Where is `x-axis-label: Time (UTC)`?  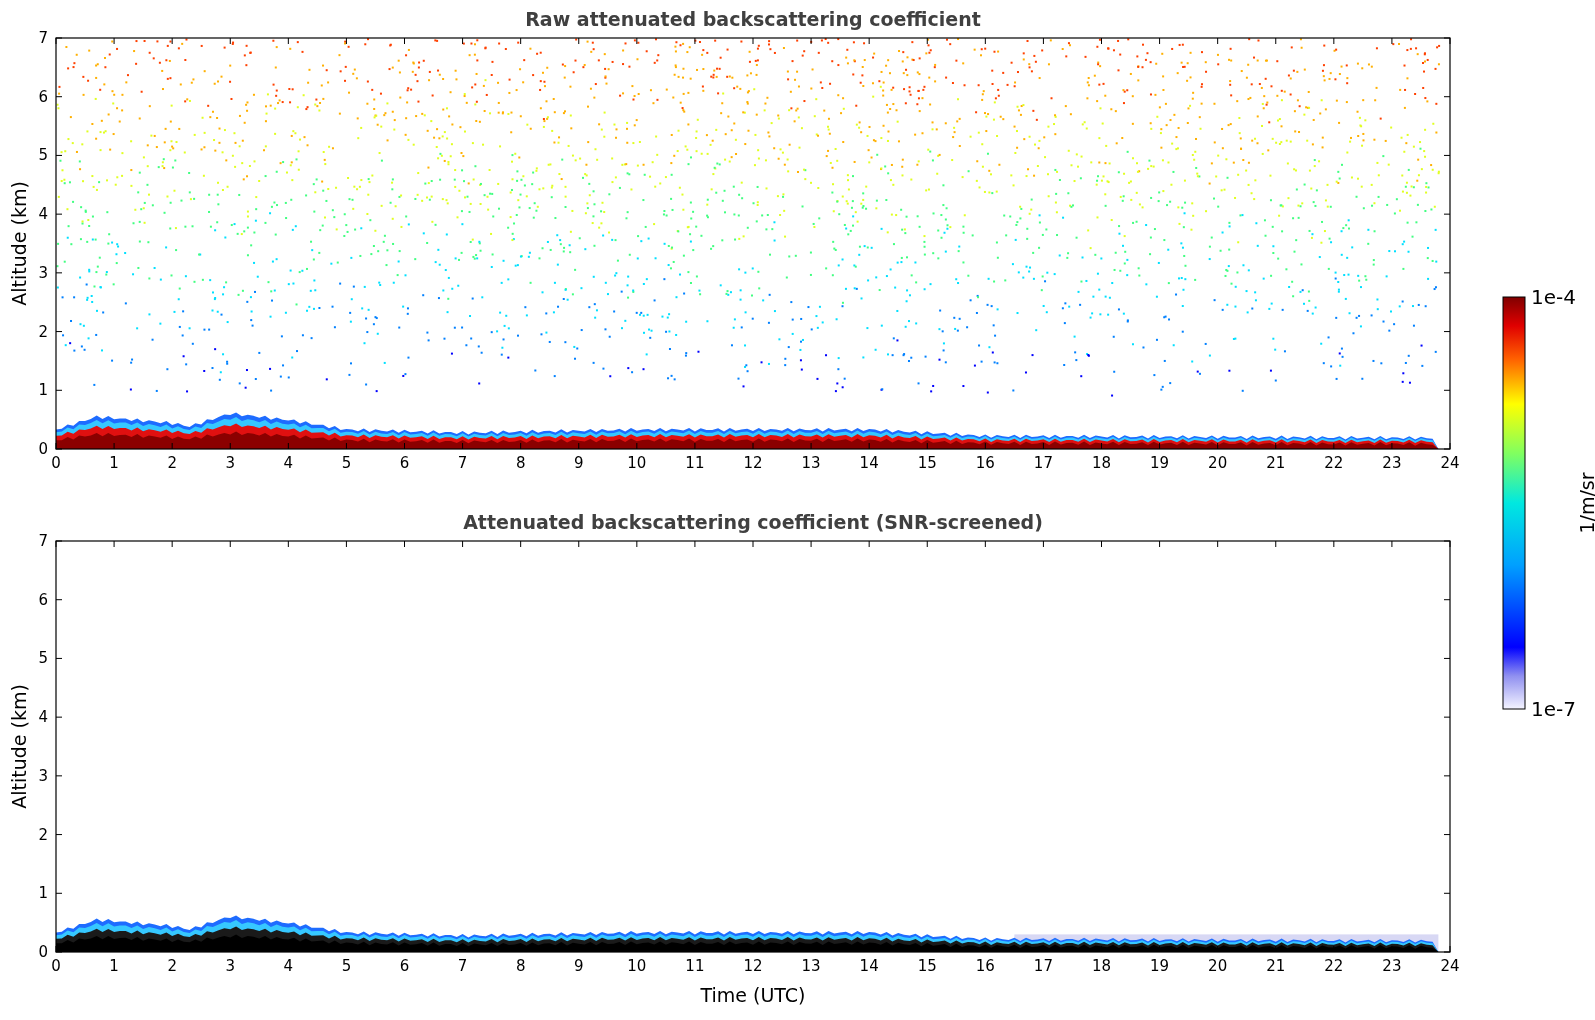 x-axis-label: Time (UTC) is located at coordinates (753, 995).